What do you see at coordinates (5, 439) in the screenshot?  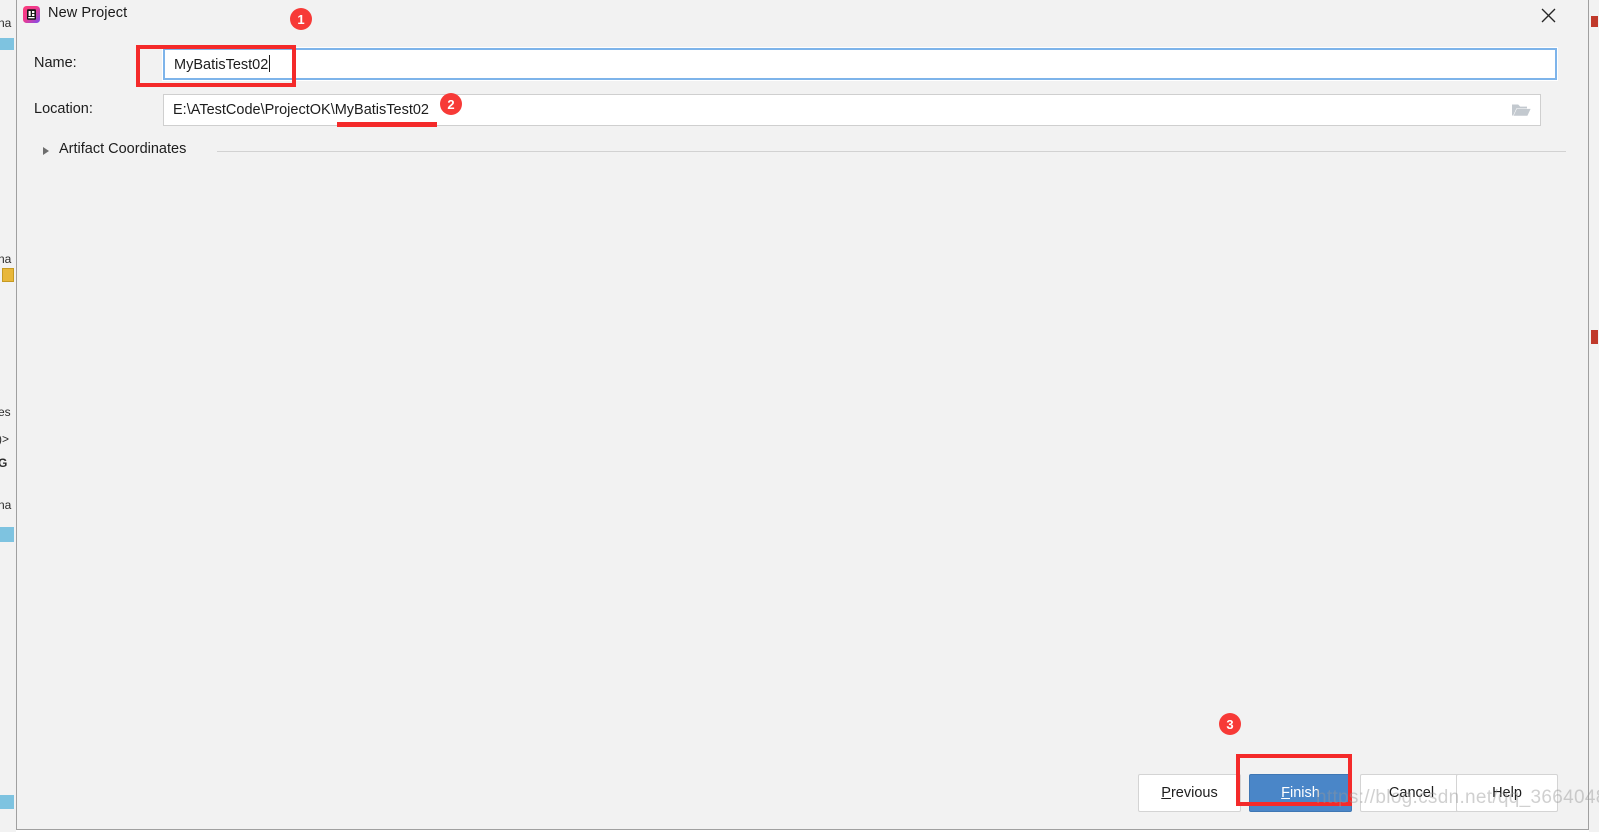 I see `background-text-fragment: )>` at bounding box center [5, 439].